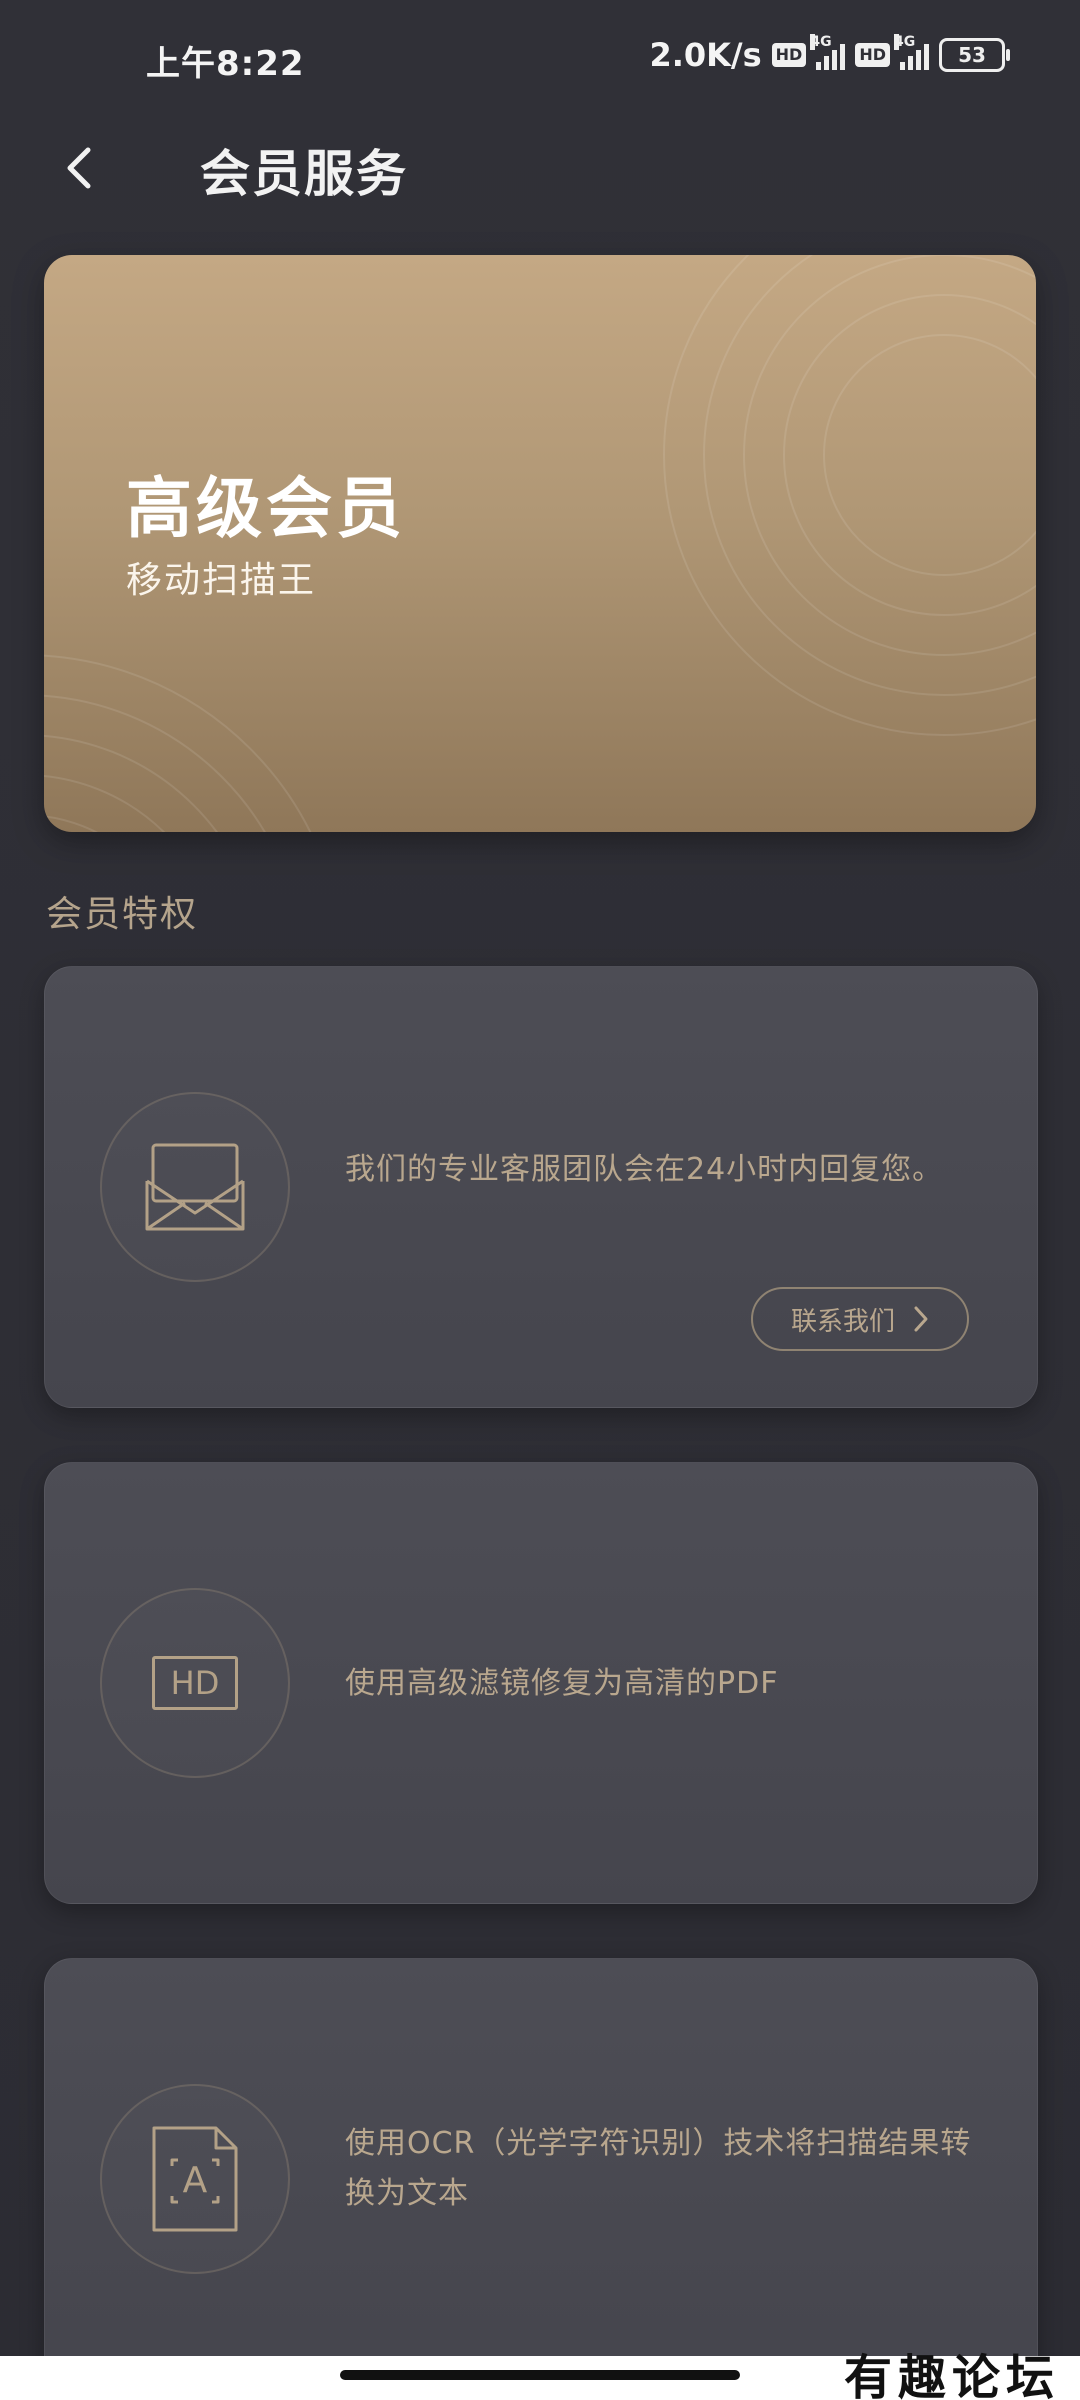 Image resolution: width=1080 pixels, height=2400 pixels. Describe the element at coordinates (540, 170) in the screenshot. I see `header: 会员服务` at that location.